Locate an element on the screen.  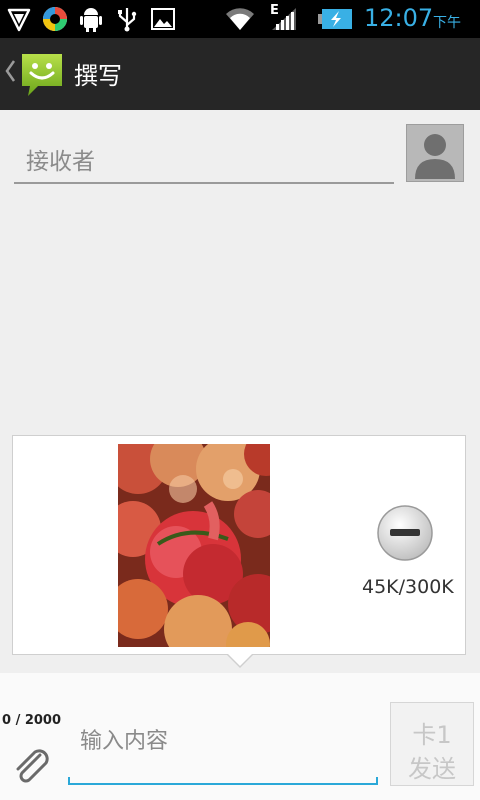
recipient-placeholder: 接收者 is located at coordinates (60, 162).